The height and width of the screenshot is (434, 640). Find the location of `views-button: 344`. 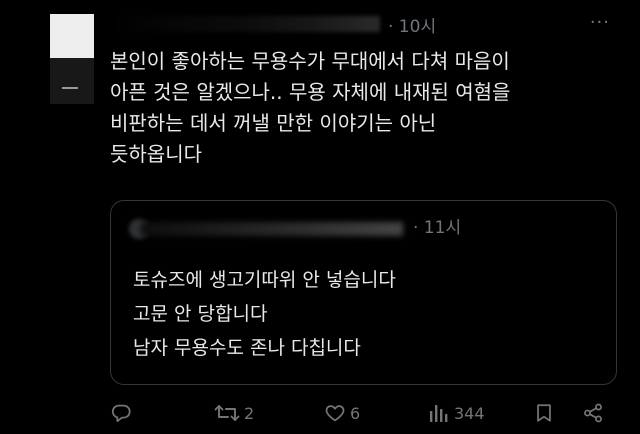

views-button: 344 is located at coordinates (456, 413).